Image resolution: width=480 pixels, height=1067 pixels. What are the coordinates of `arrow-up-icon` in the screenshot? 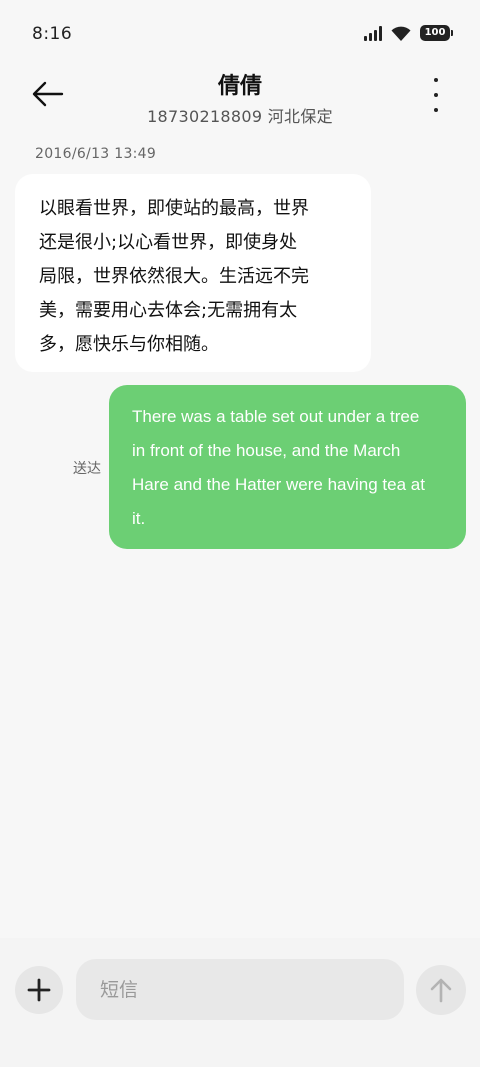 It's located at (441, 990).